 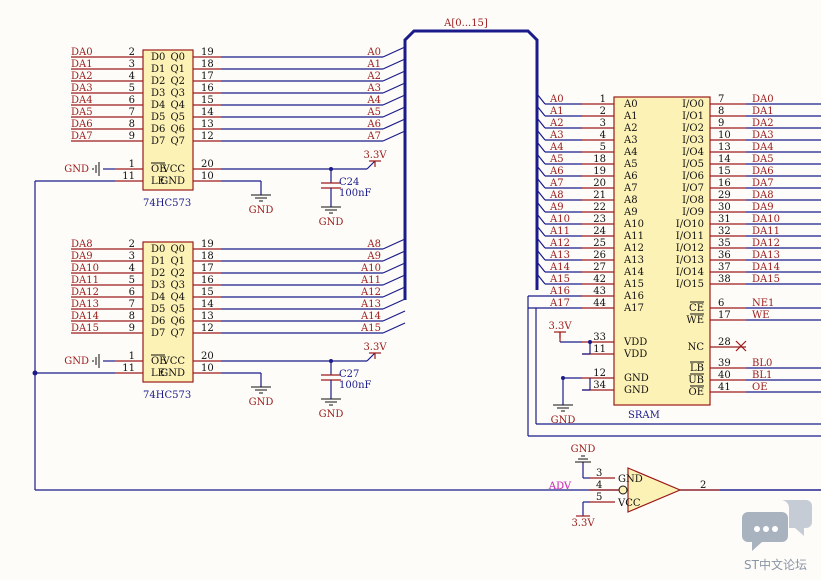 I want to click on pin-number: 3, so click(x=132, y=64).